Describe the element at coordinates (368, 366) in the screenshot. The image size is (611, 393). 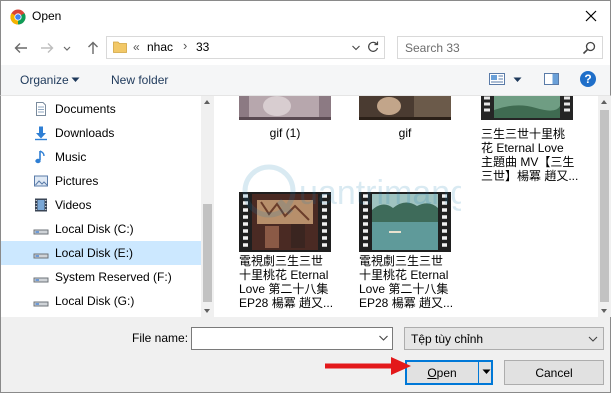
I see `red-arrow-annotation` at that location.